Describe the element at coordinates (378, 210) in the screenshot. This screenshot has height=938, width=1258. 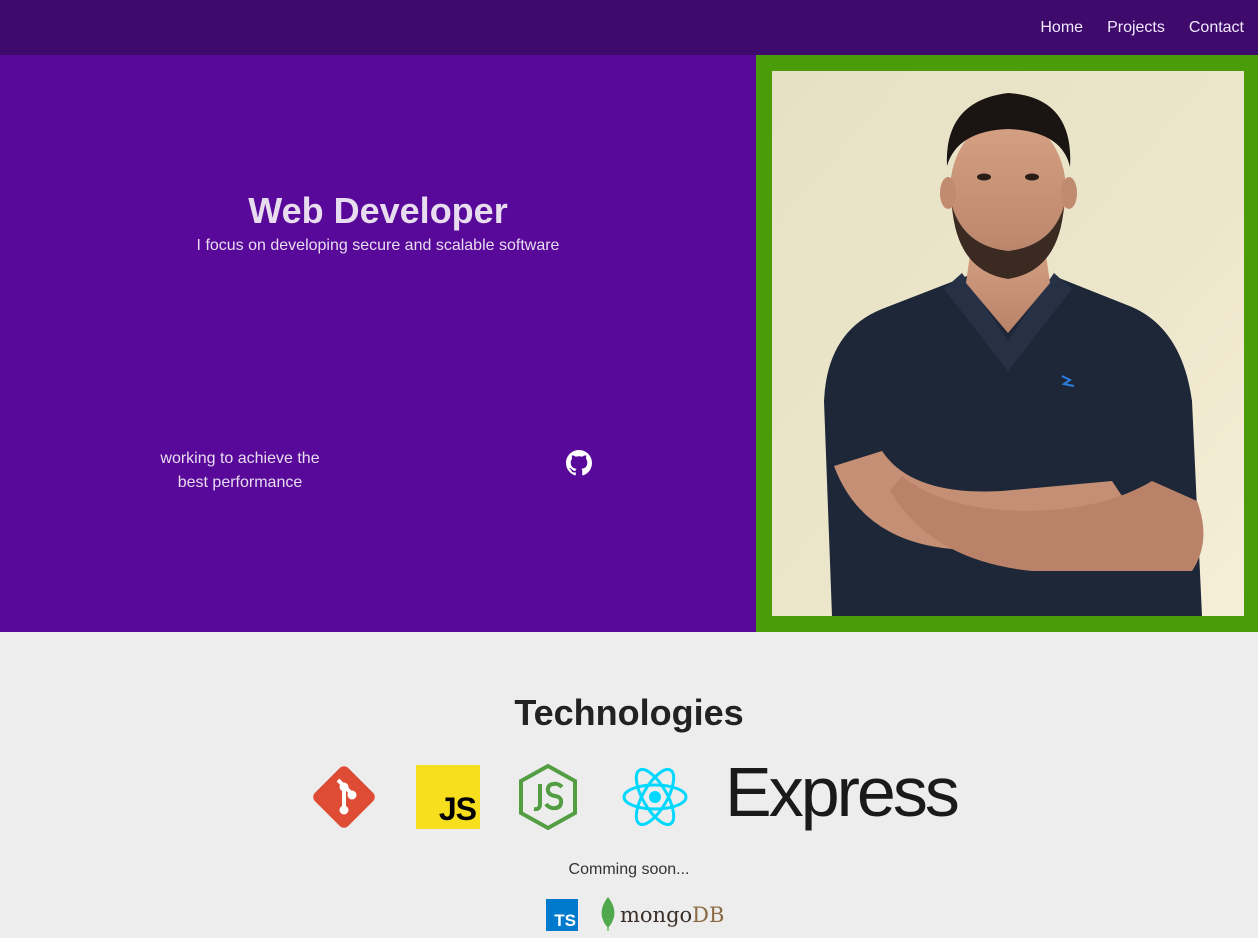
I see `hero-title: Web Developer` at that location.